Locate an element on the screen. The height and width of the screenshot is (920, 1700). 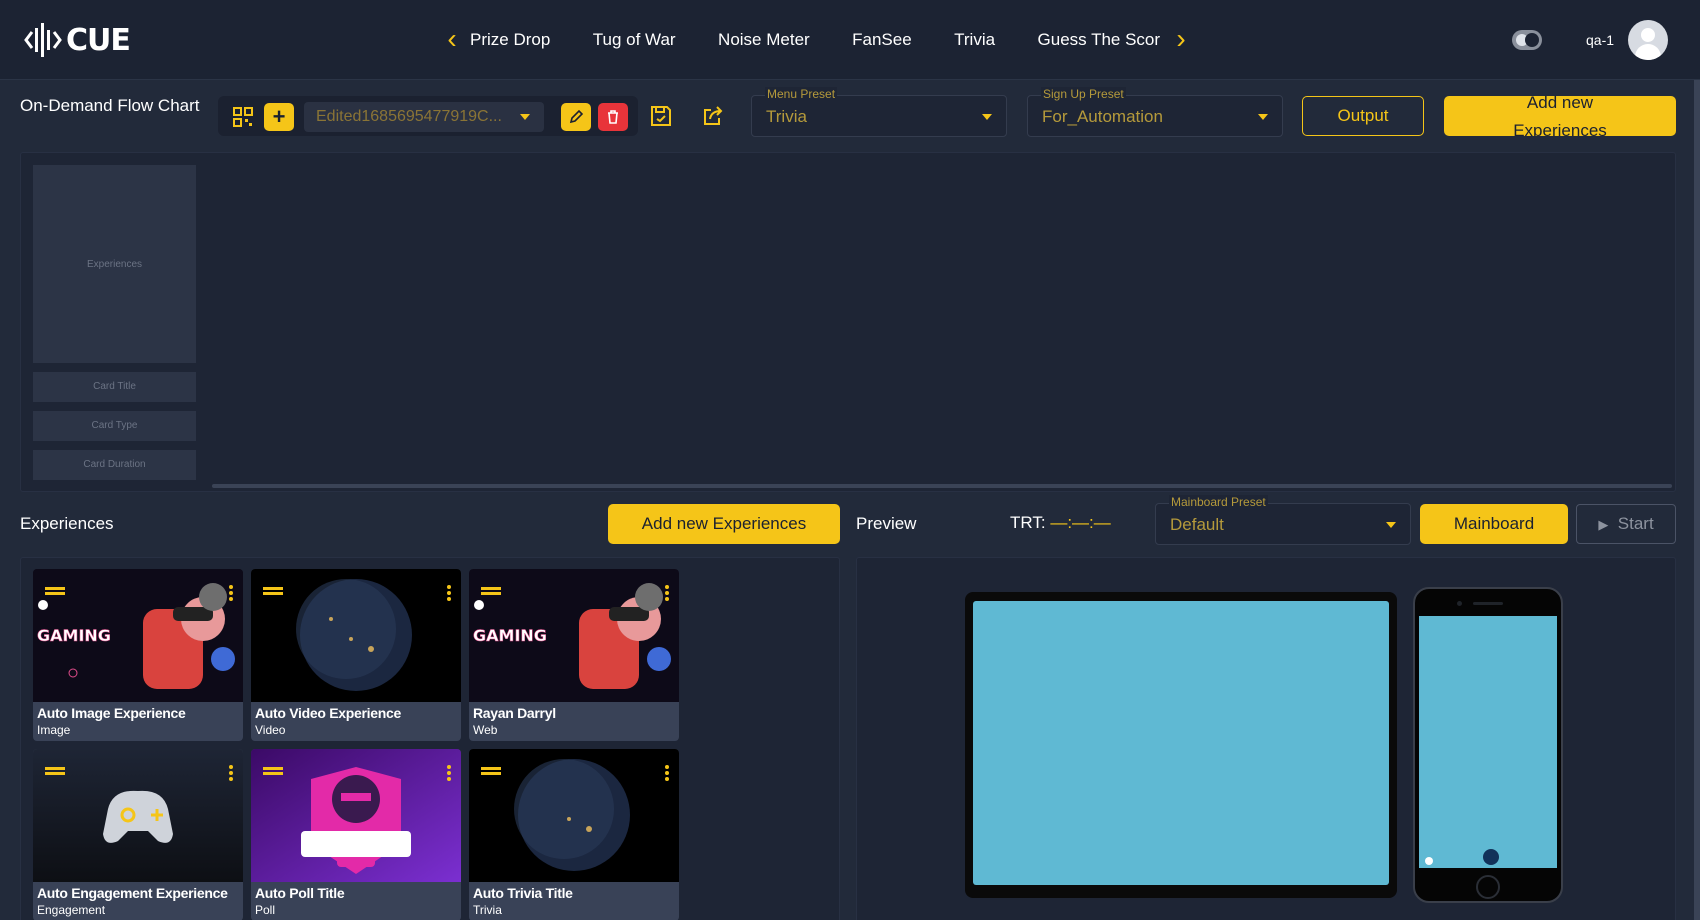
placeholder-card-duration: Card Duration is located at coordinates (114, 465).